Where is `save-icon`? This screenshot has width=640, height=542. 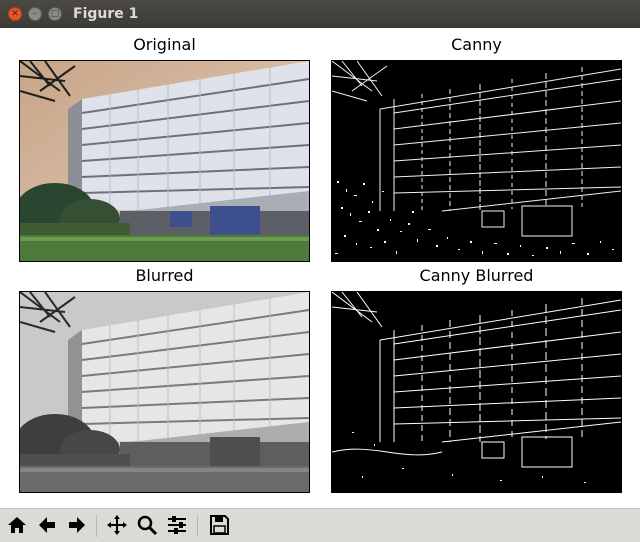
save-icon is located at coordinates (219, 525).